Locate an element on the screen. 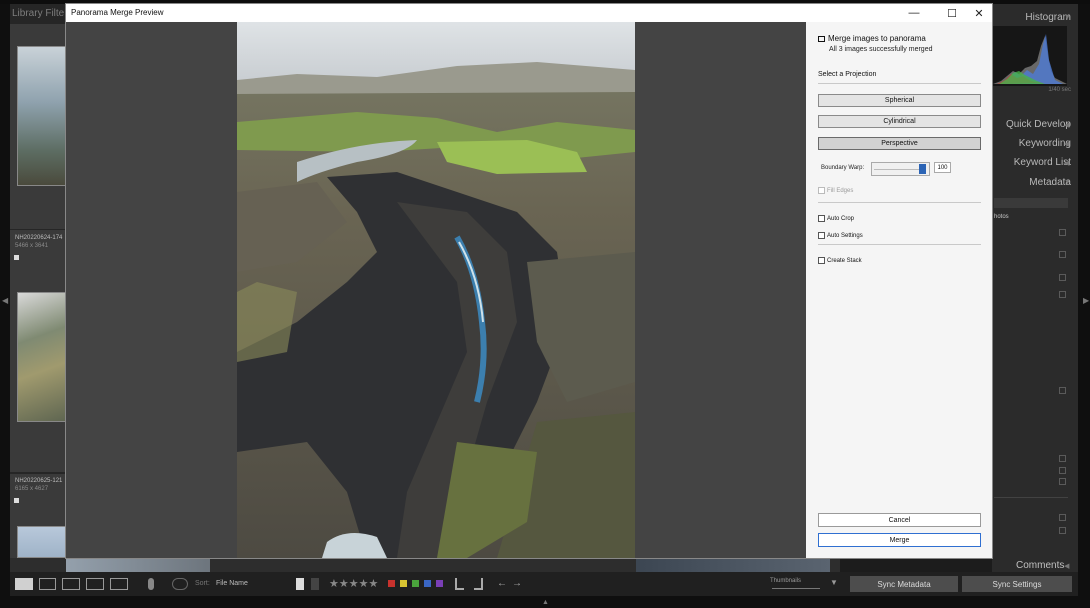 This screenshot has width=1090, height=608. dialog-title-bar: Panorama Merge Preview — ☐ ✕ is located at coordinates (529, 13).